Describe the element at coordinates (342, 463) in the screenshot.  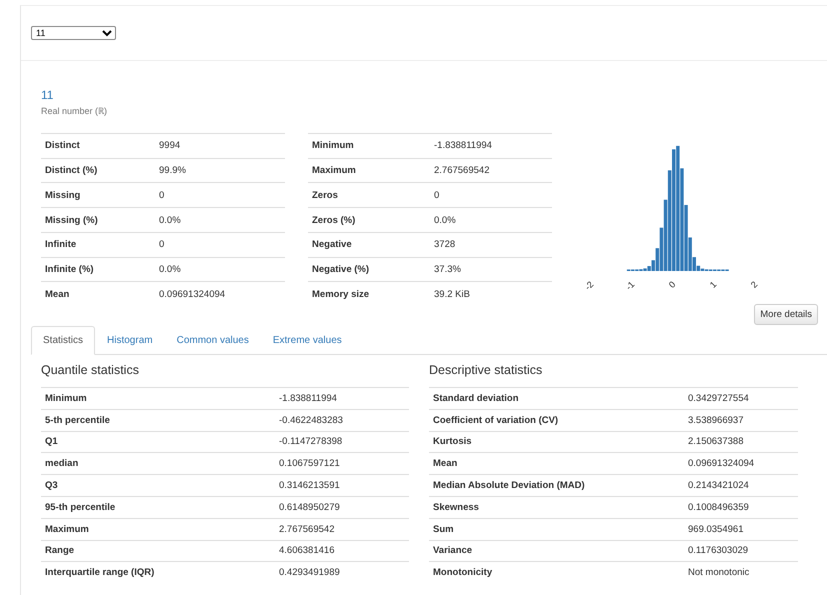
I see `stat-value: 0.1067597121` at that location.